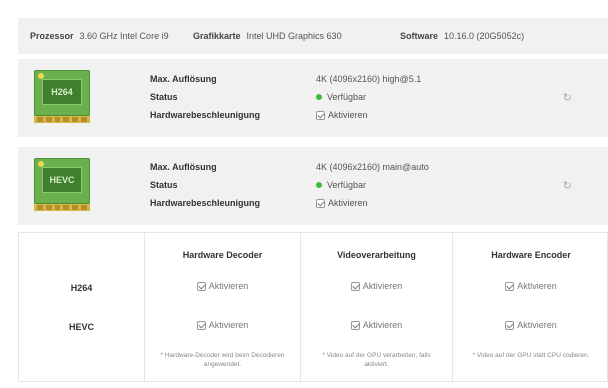  I want to click on encoder-note: * Video auf der GPU statt CPU codieren., so click(531, 355).